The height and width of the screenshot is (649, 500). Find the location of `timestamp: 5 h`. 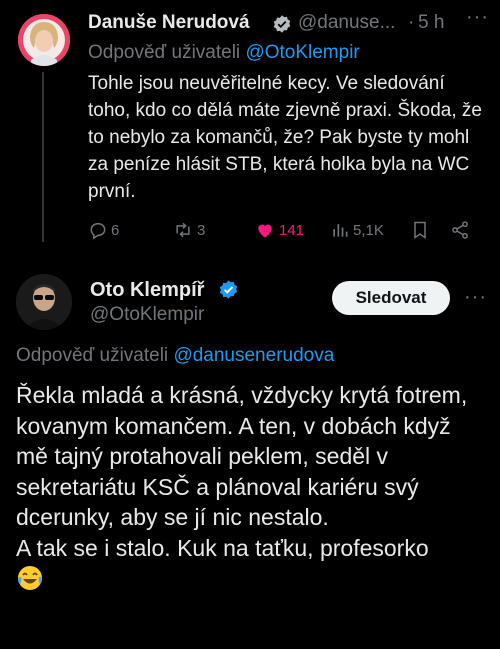

timestamp: 5 h is located at coordinates (431, 23).